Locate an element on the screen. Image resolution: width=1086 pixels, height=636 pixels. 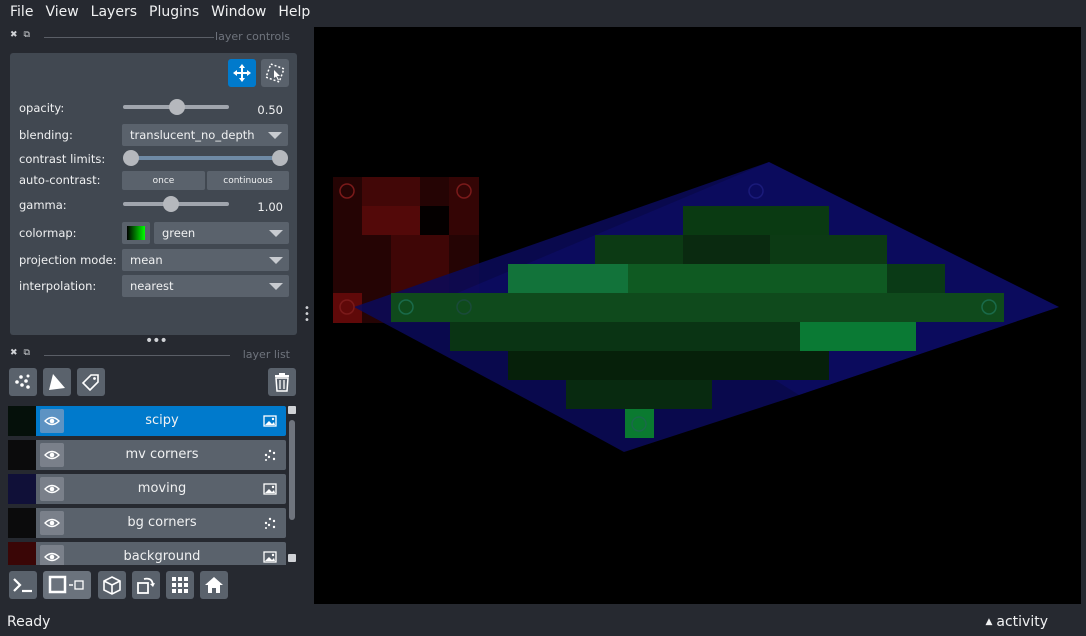
rotate-icon is located at coordinates (146, 585).